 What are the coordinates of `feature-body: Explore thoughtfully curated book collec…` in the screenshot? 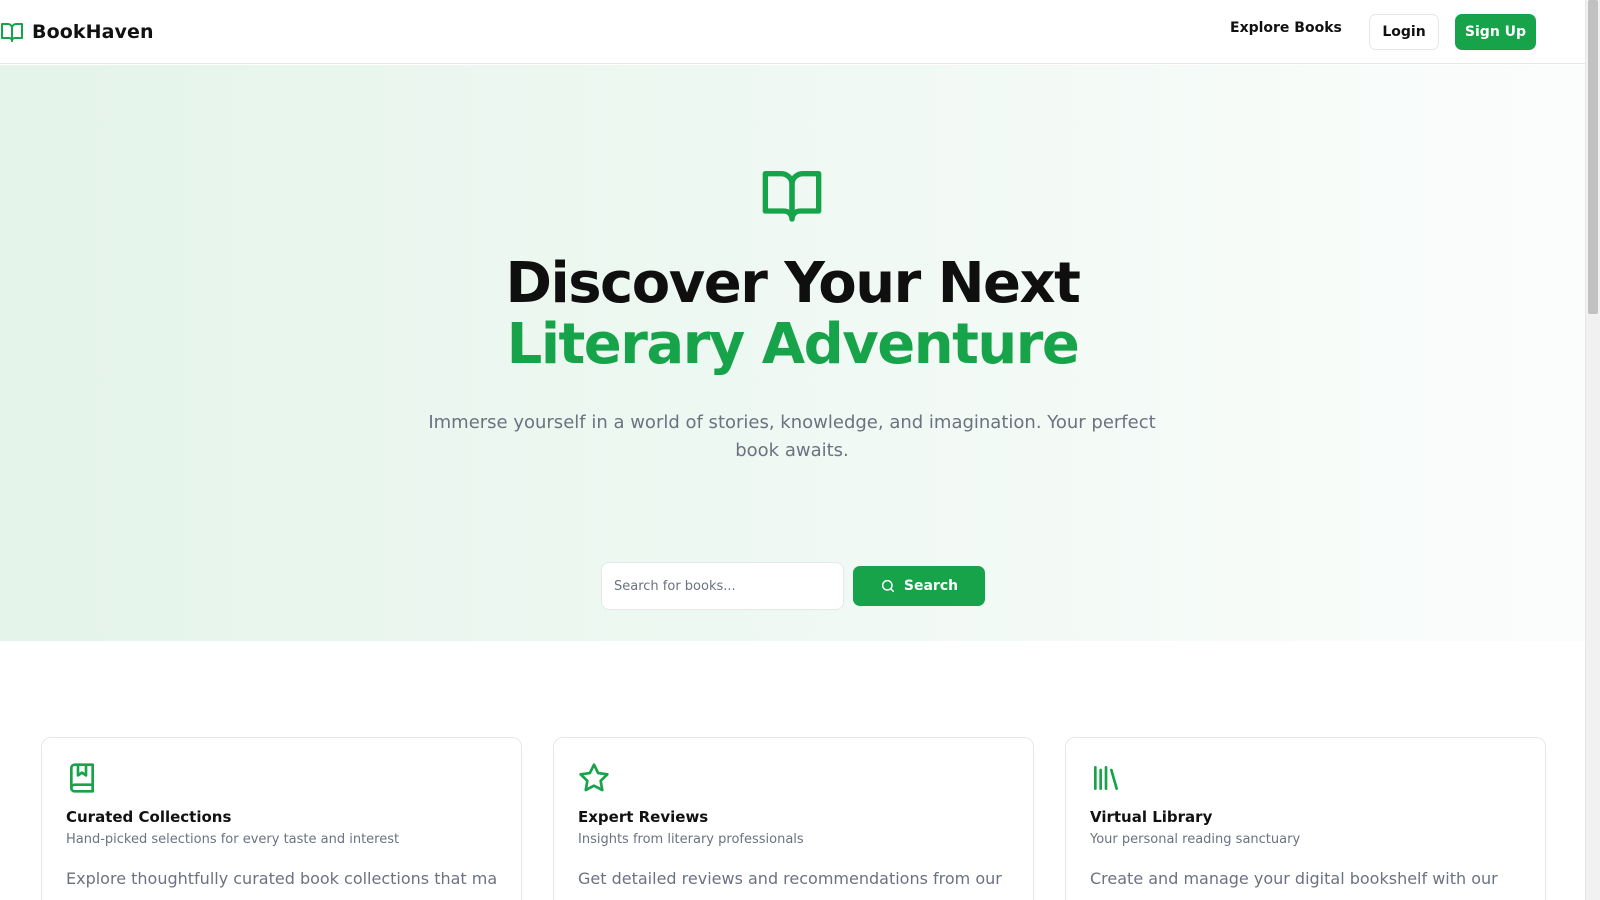 It's located at (281, 878).